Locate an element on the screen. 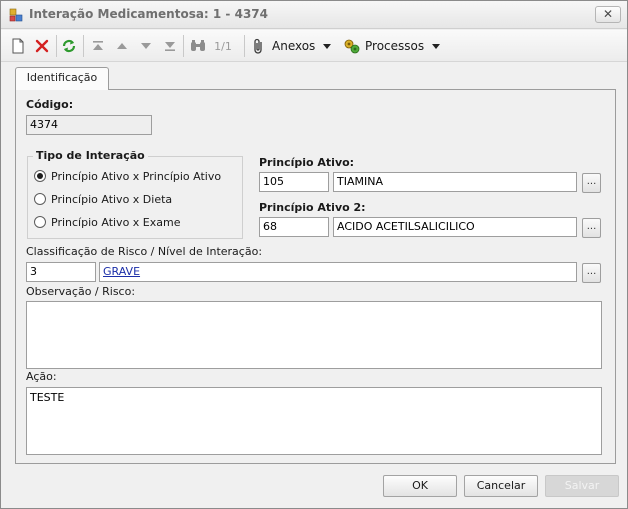  principio-ativo-code-field: 105 is located at coordinates (294, 182).